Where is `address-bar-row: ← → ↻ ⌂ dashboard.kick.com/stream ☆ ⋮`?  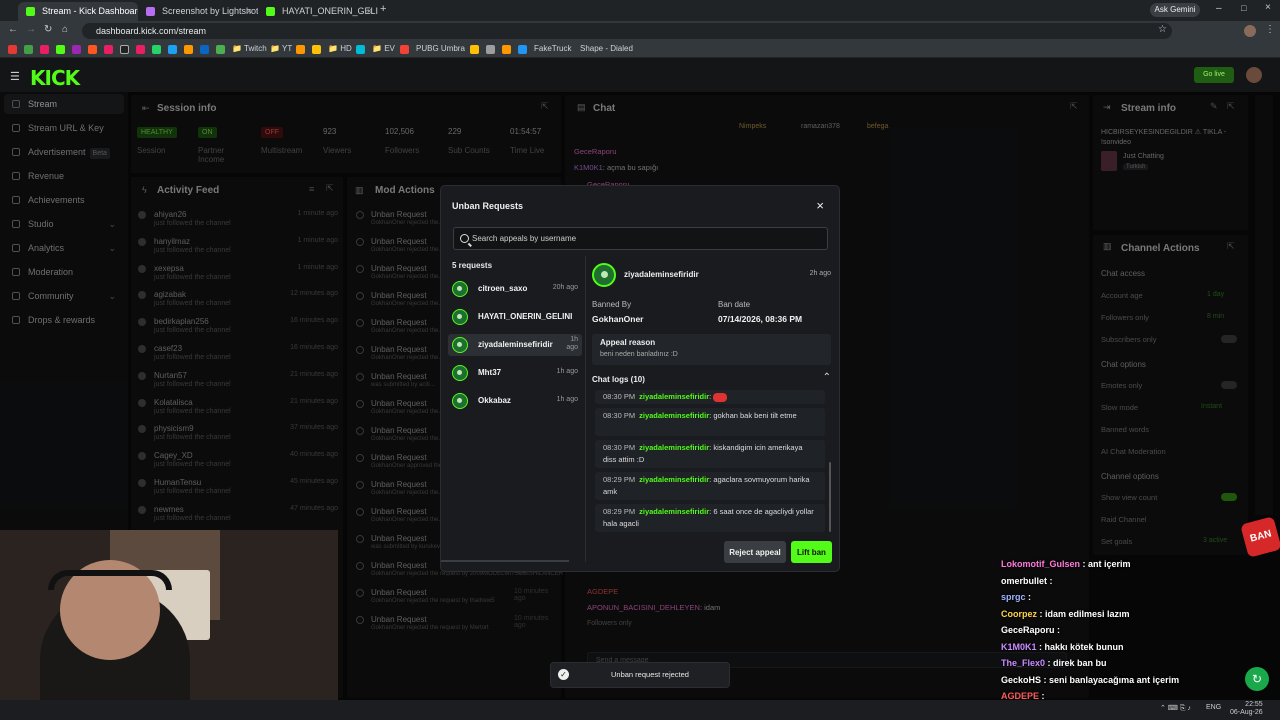 address-bar-row: ← → ↻ ⌂ dashboard.kick.com/stream ☆ ⋮ is located at coordinates (640, 31).